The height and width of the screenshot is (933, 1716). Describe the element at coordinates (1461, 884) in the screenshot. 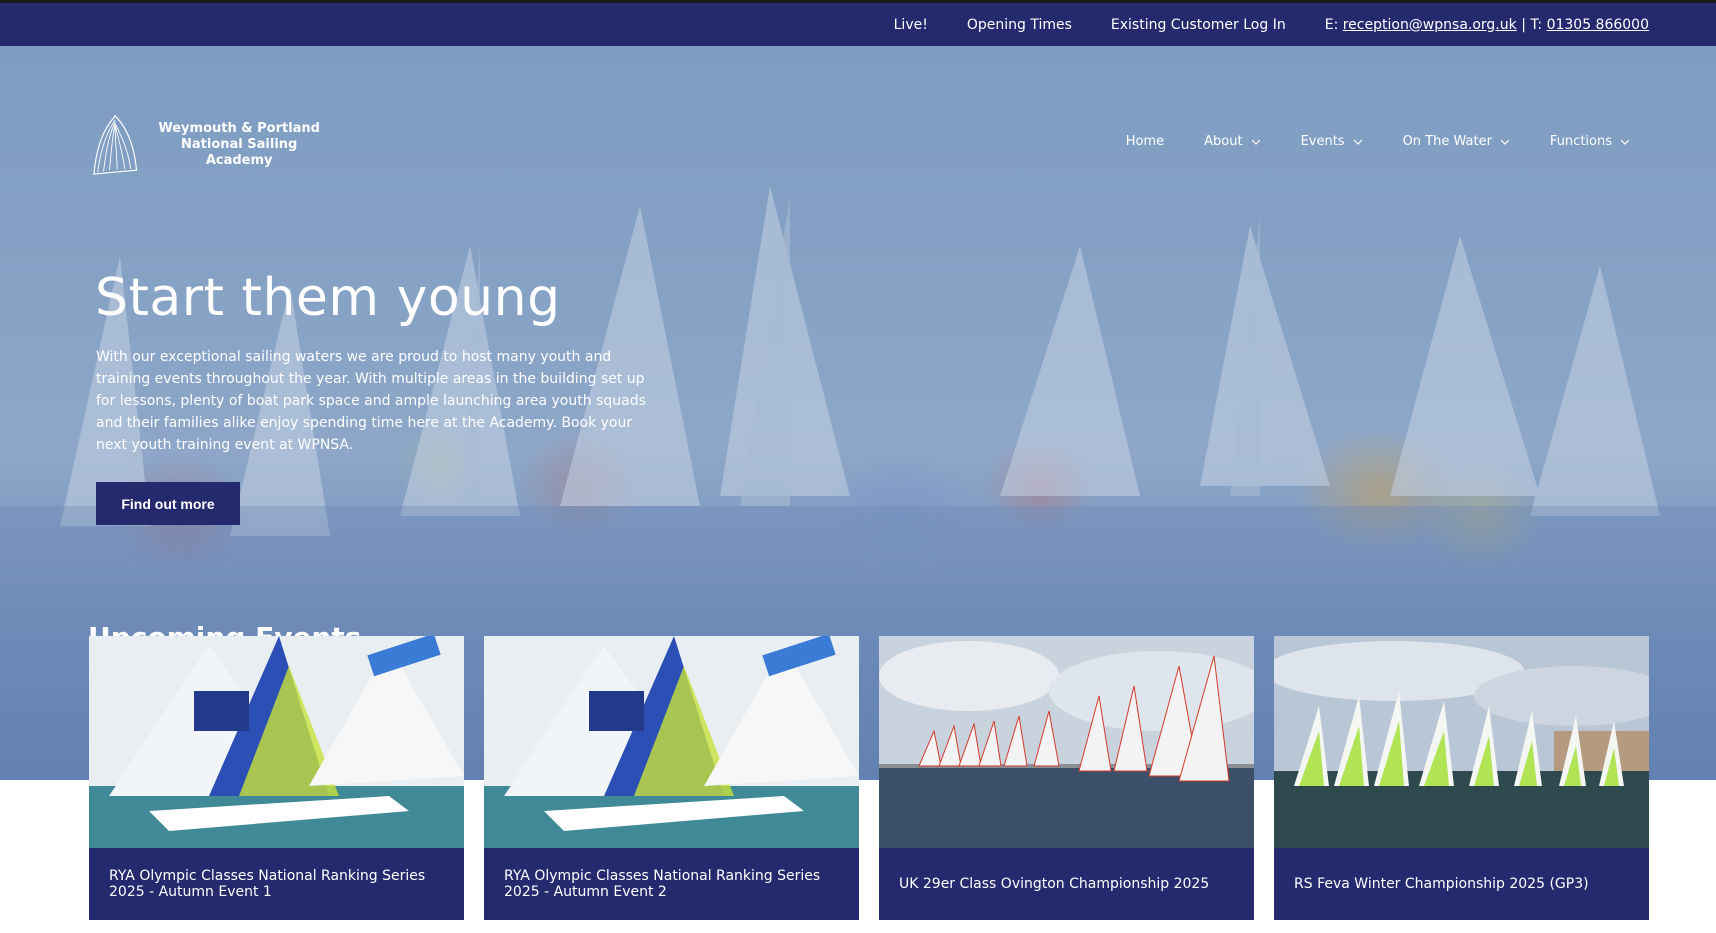

I see `event-title: RS Feva Winter Championship 2025 (GP3)` at that location.